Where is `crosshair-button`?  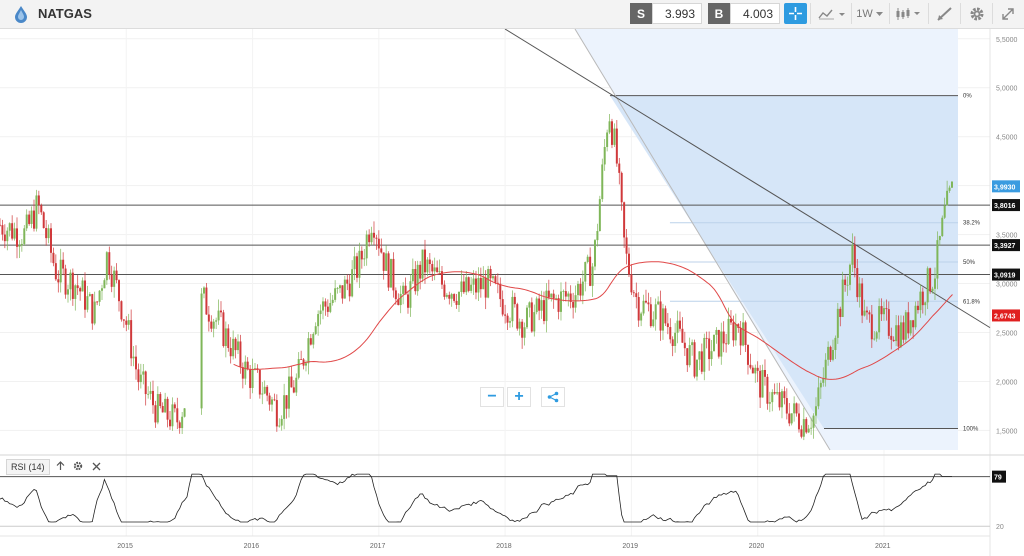 crosshair-button is located at coordinates (795, 13).